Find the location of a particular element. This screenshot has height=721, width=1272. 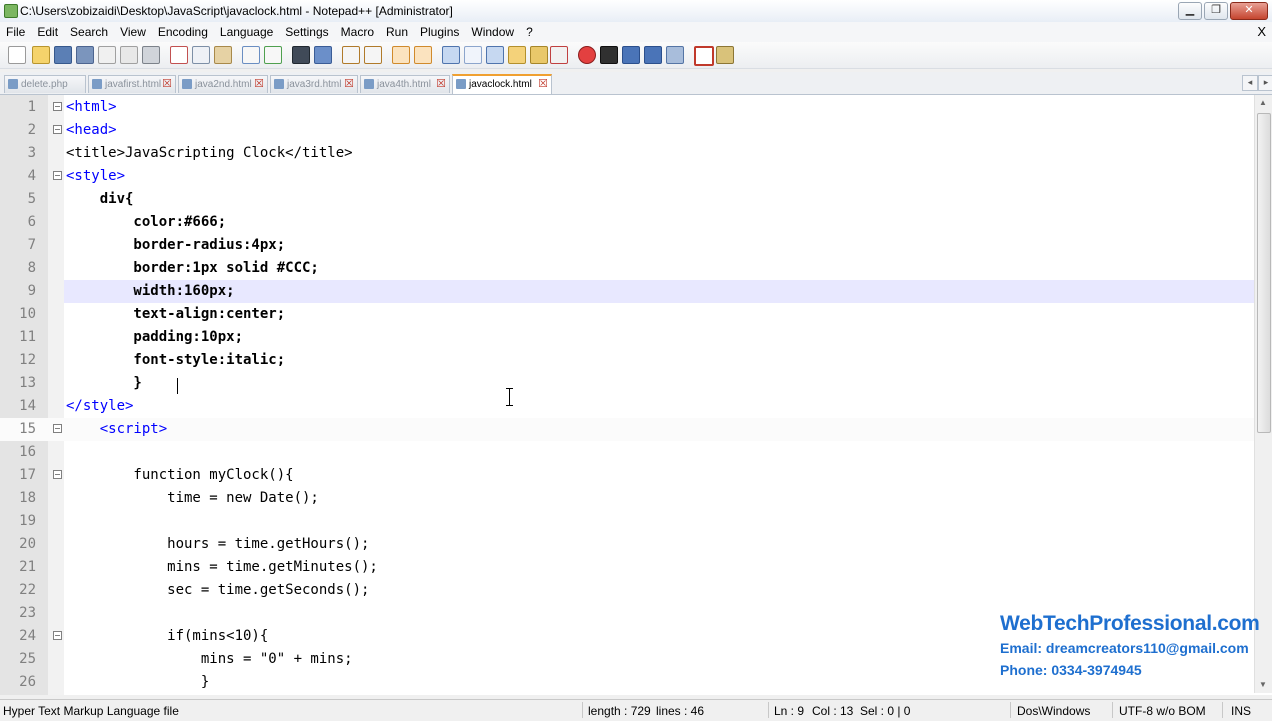

menu-macro: Macro is located at coordinates (357, 32).